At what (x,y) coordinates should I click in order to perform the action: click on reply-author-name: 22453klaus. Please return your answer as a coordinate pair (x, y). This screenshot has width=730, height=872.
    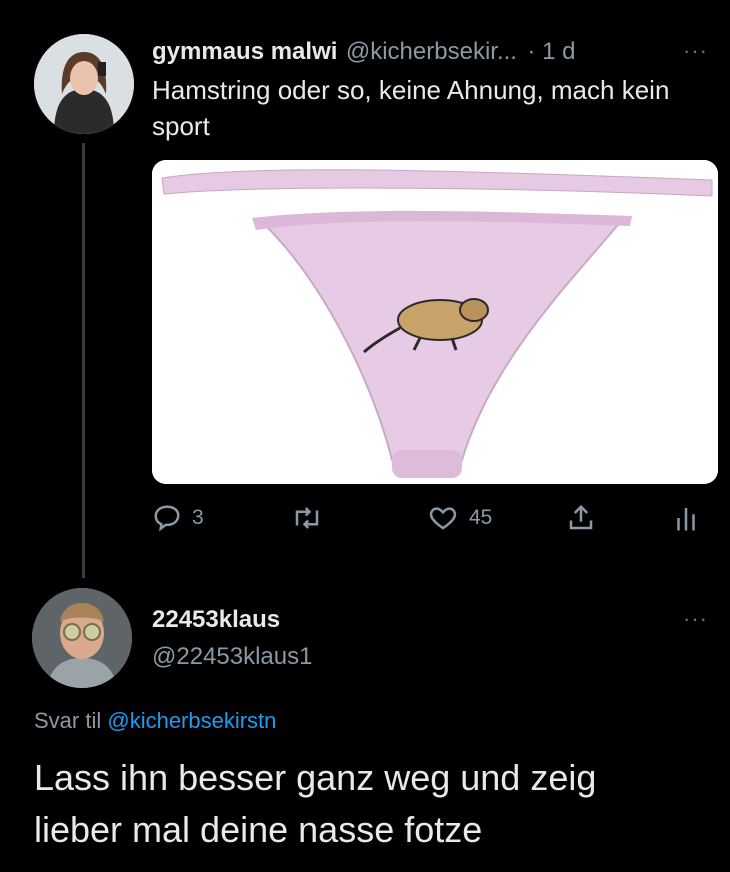
    Looking at the image, I should click on (216, 620).